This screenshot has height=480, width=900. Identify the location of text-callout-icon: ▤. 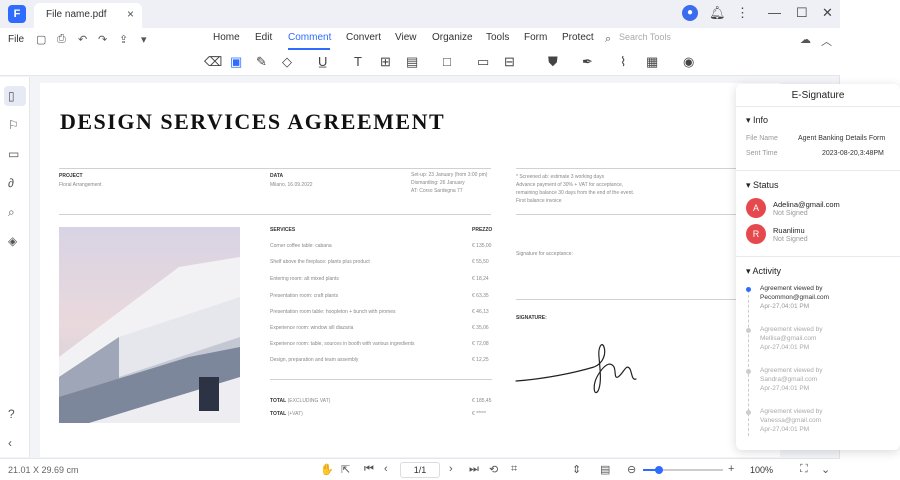
(412, 62).